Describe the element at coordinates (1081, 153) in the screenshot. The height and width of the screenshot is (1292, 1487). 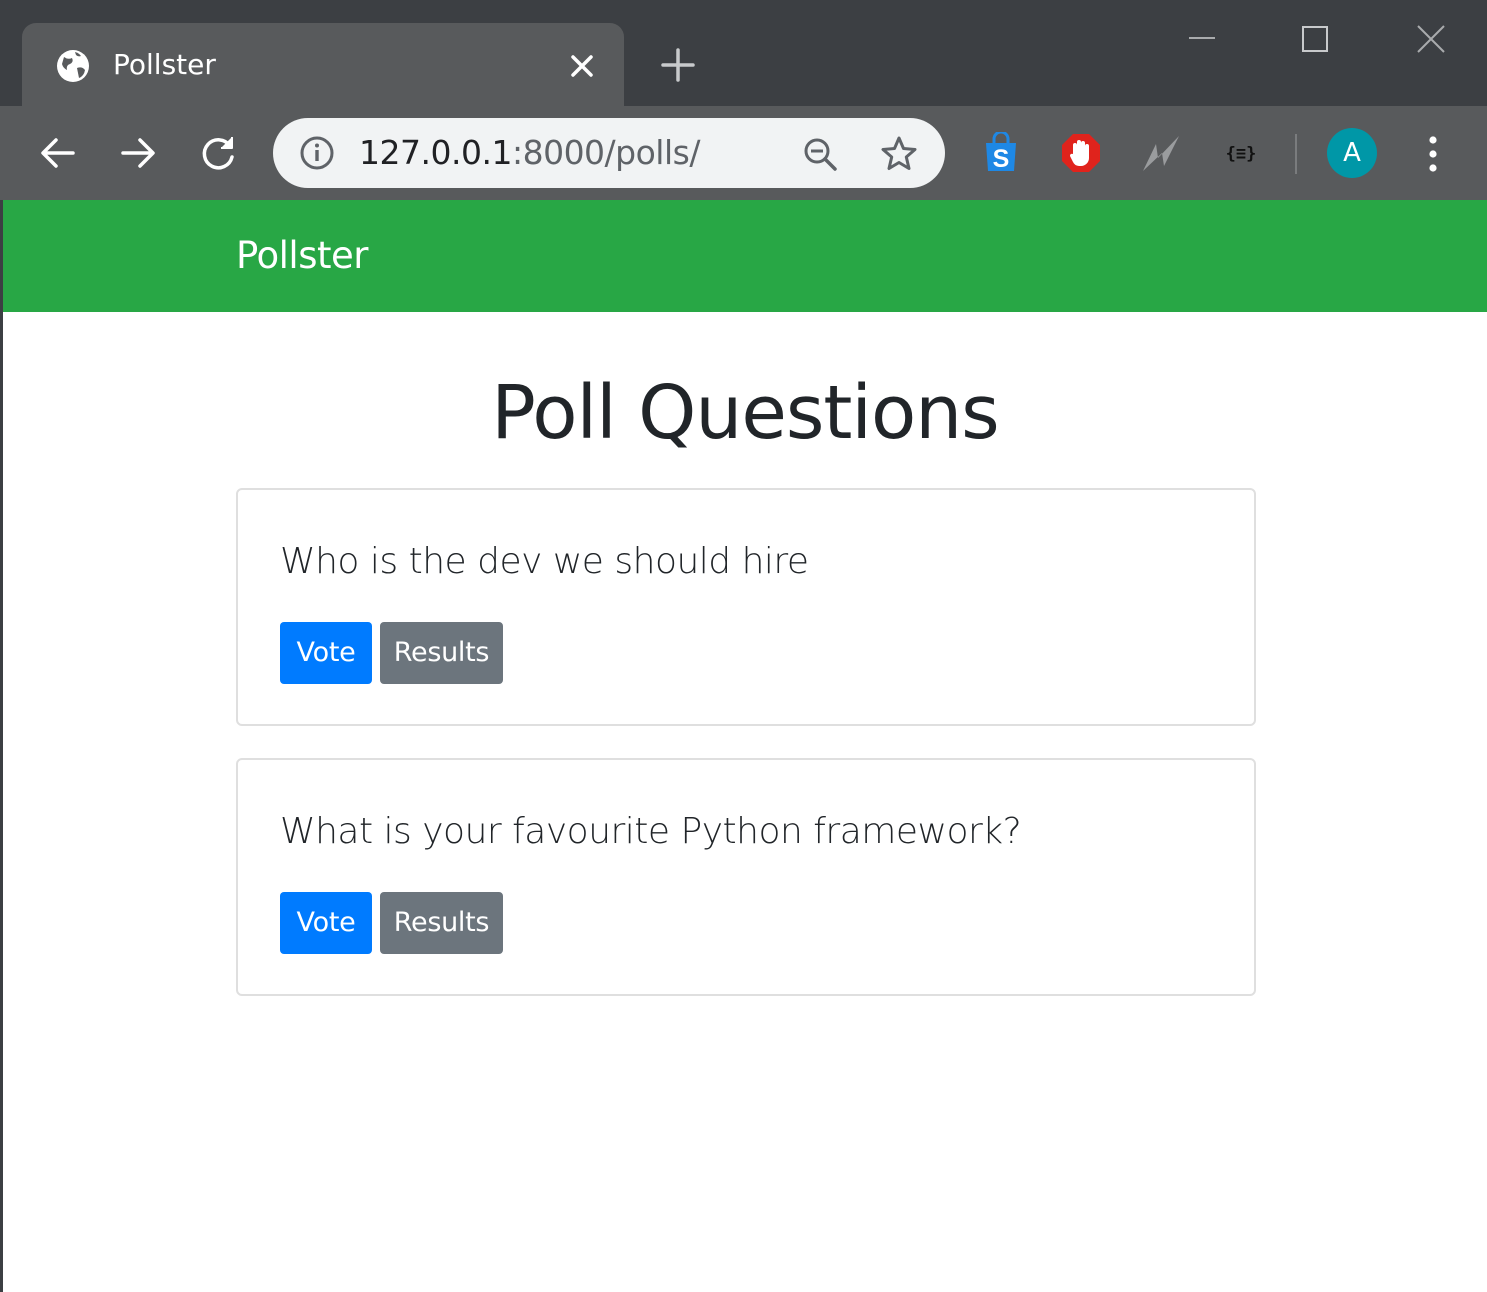
I see `adblock-hand-icon` at that location.